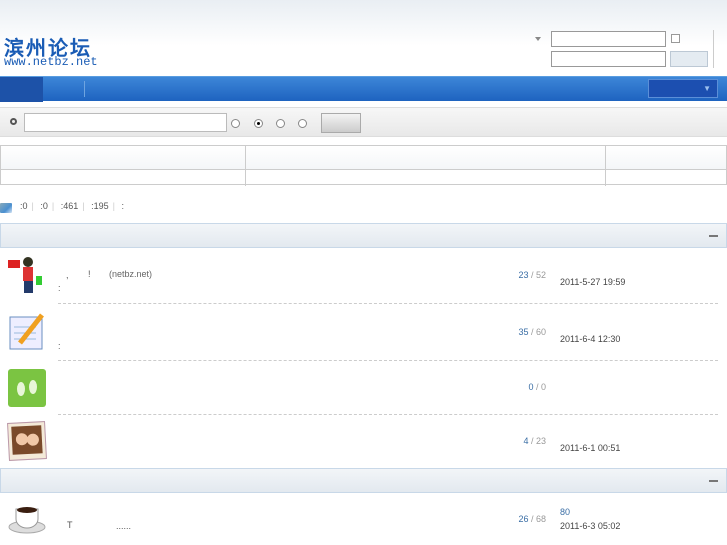 The width and height of the screenshot is (727, 545). Describe the element at coordinates (123, 206) in the screenshot. I see `stat-newest: :` at that location.